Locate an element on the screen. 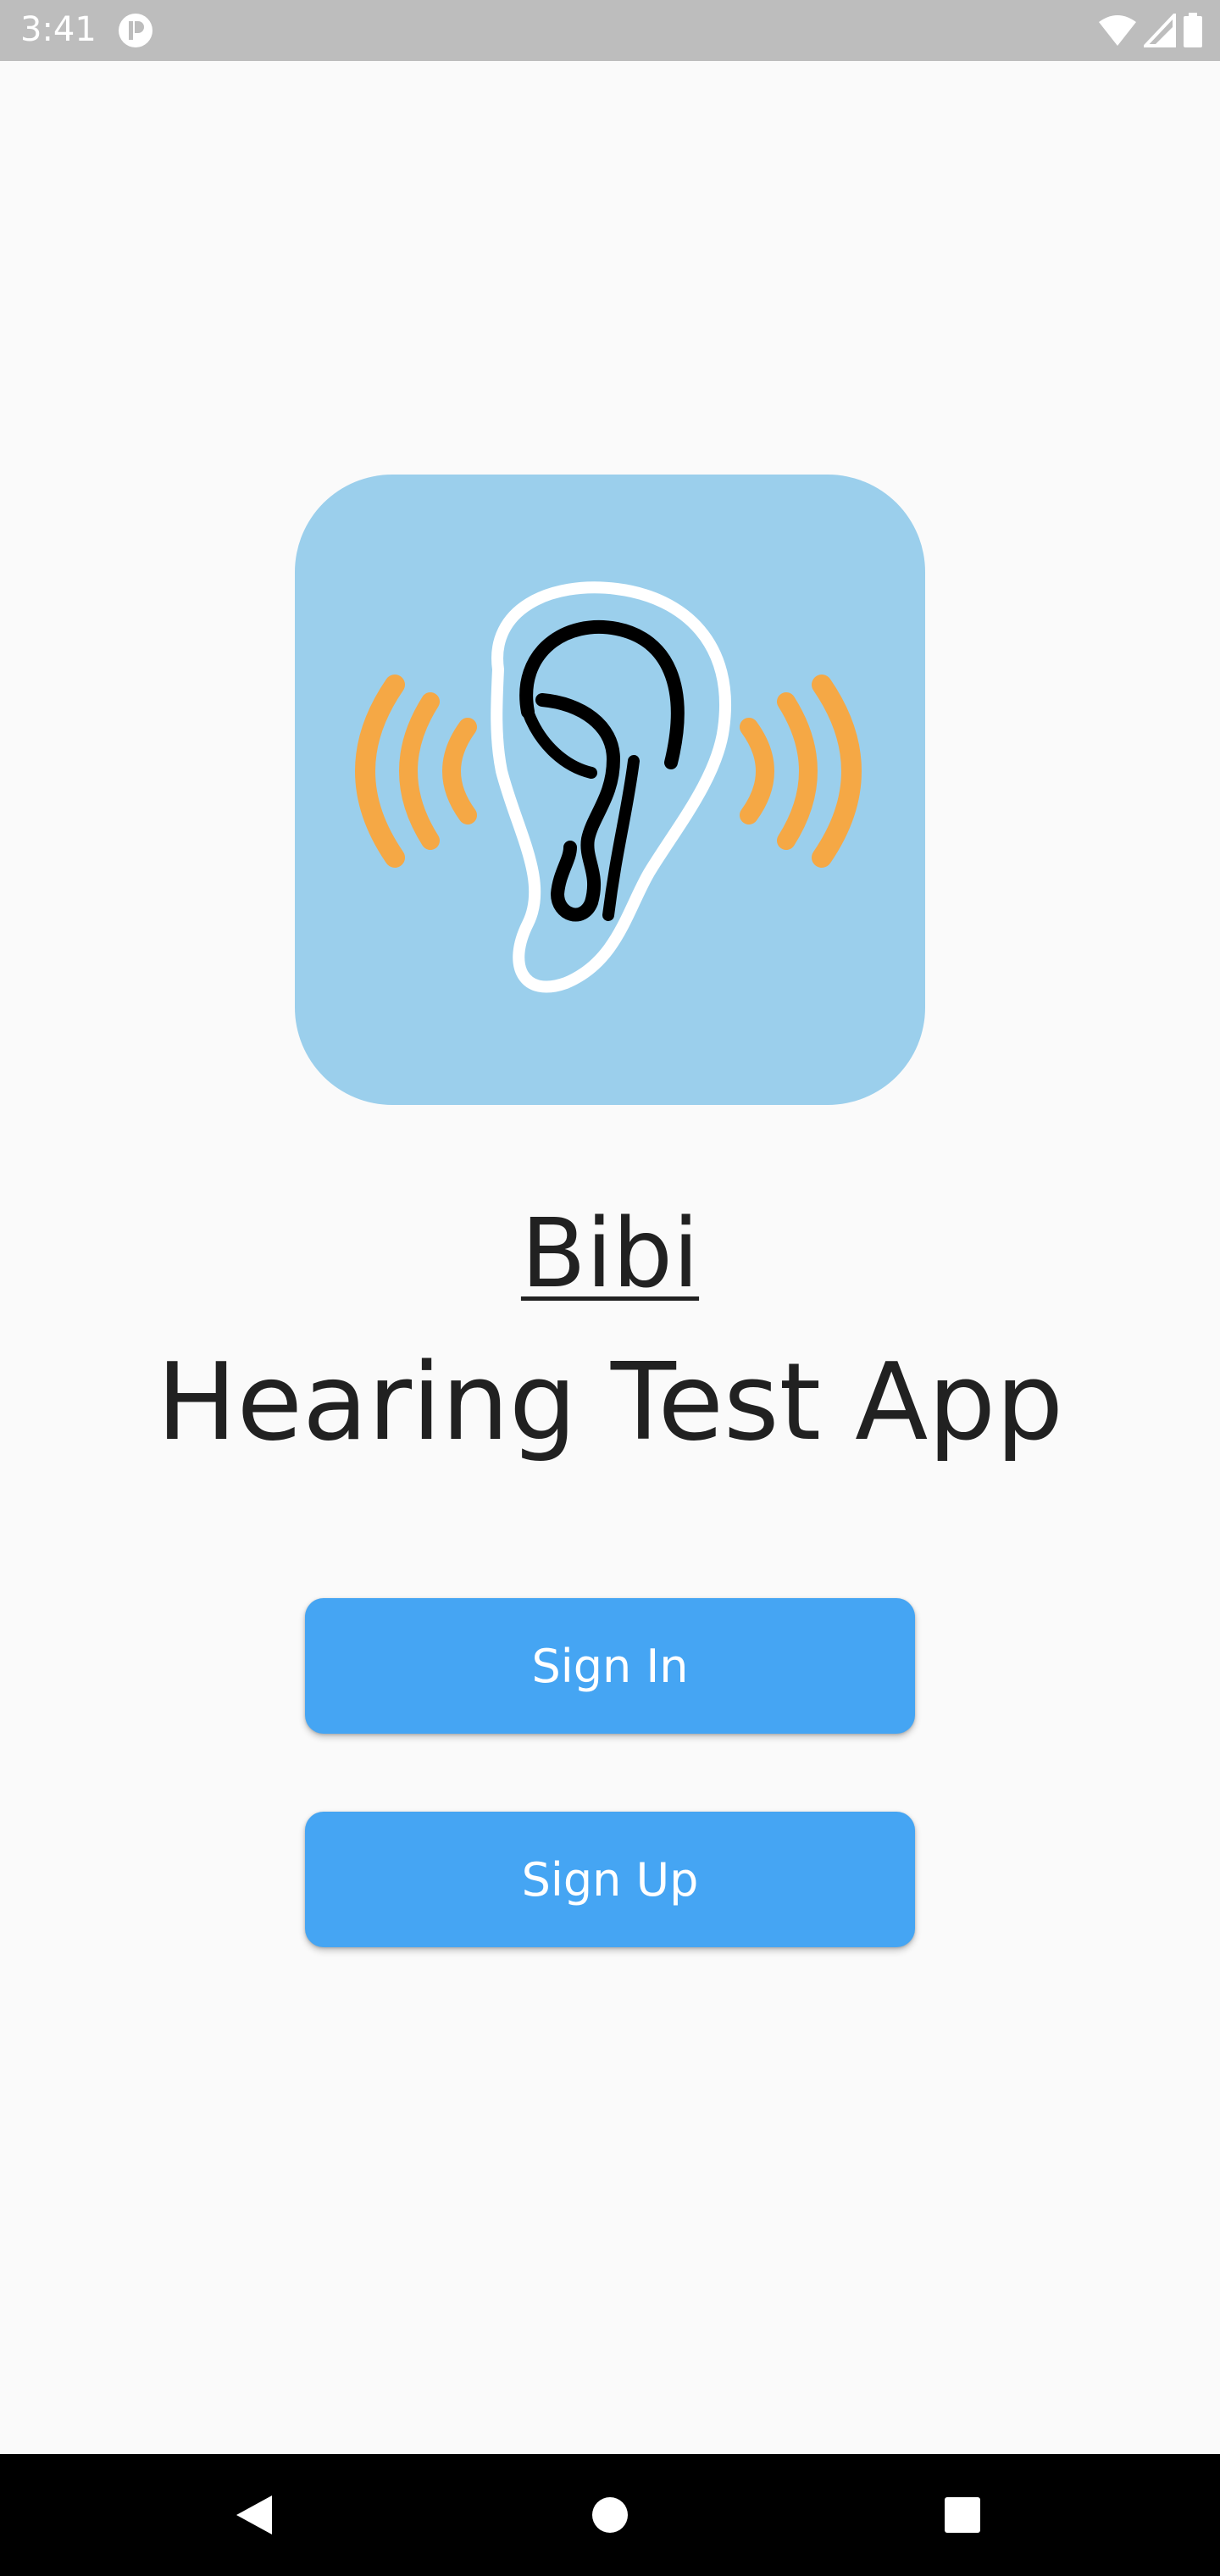 The image size is (1220, 2576). sign-up-button: Sign Up is located at coordinates (610, 1879).